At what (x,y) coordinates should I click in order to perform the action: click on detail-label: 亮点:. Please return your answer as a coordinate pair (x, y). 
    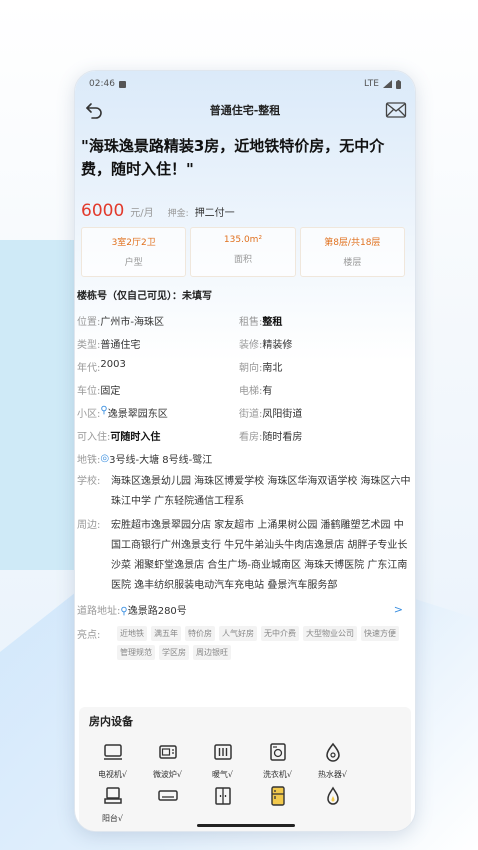
    Looking at the image, I should click on (89, 635).